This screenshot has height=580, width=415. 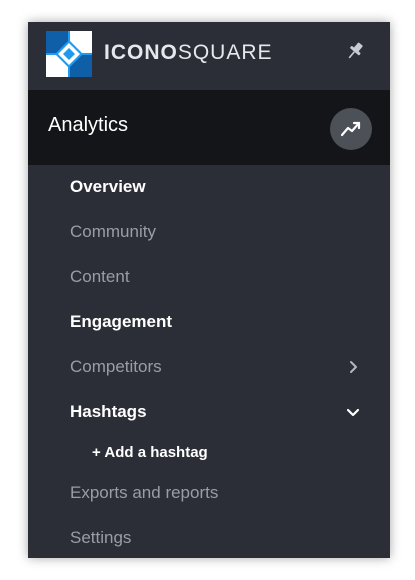 I want to click on nav-item-label: Overview, so click(x=108, y=186).